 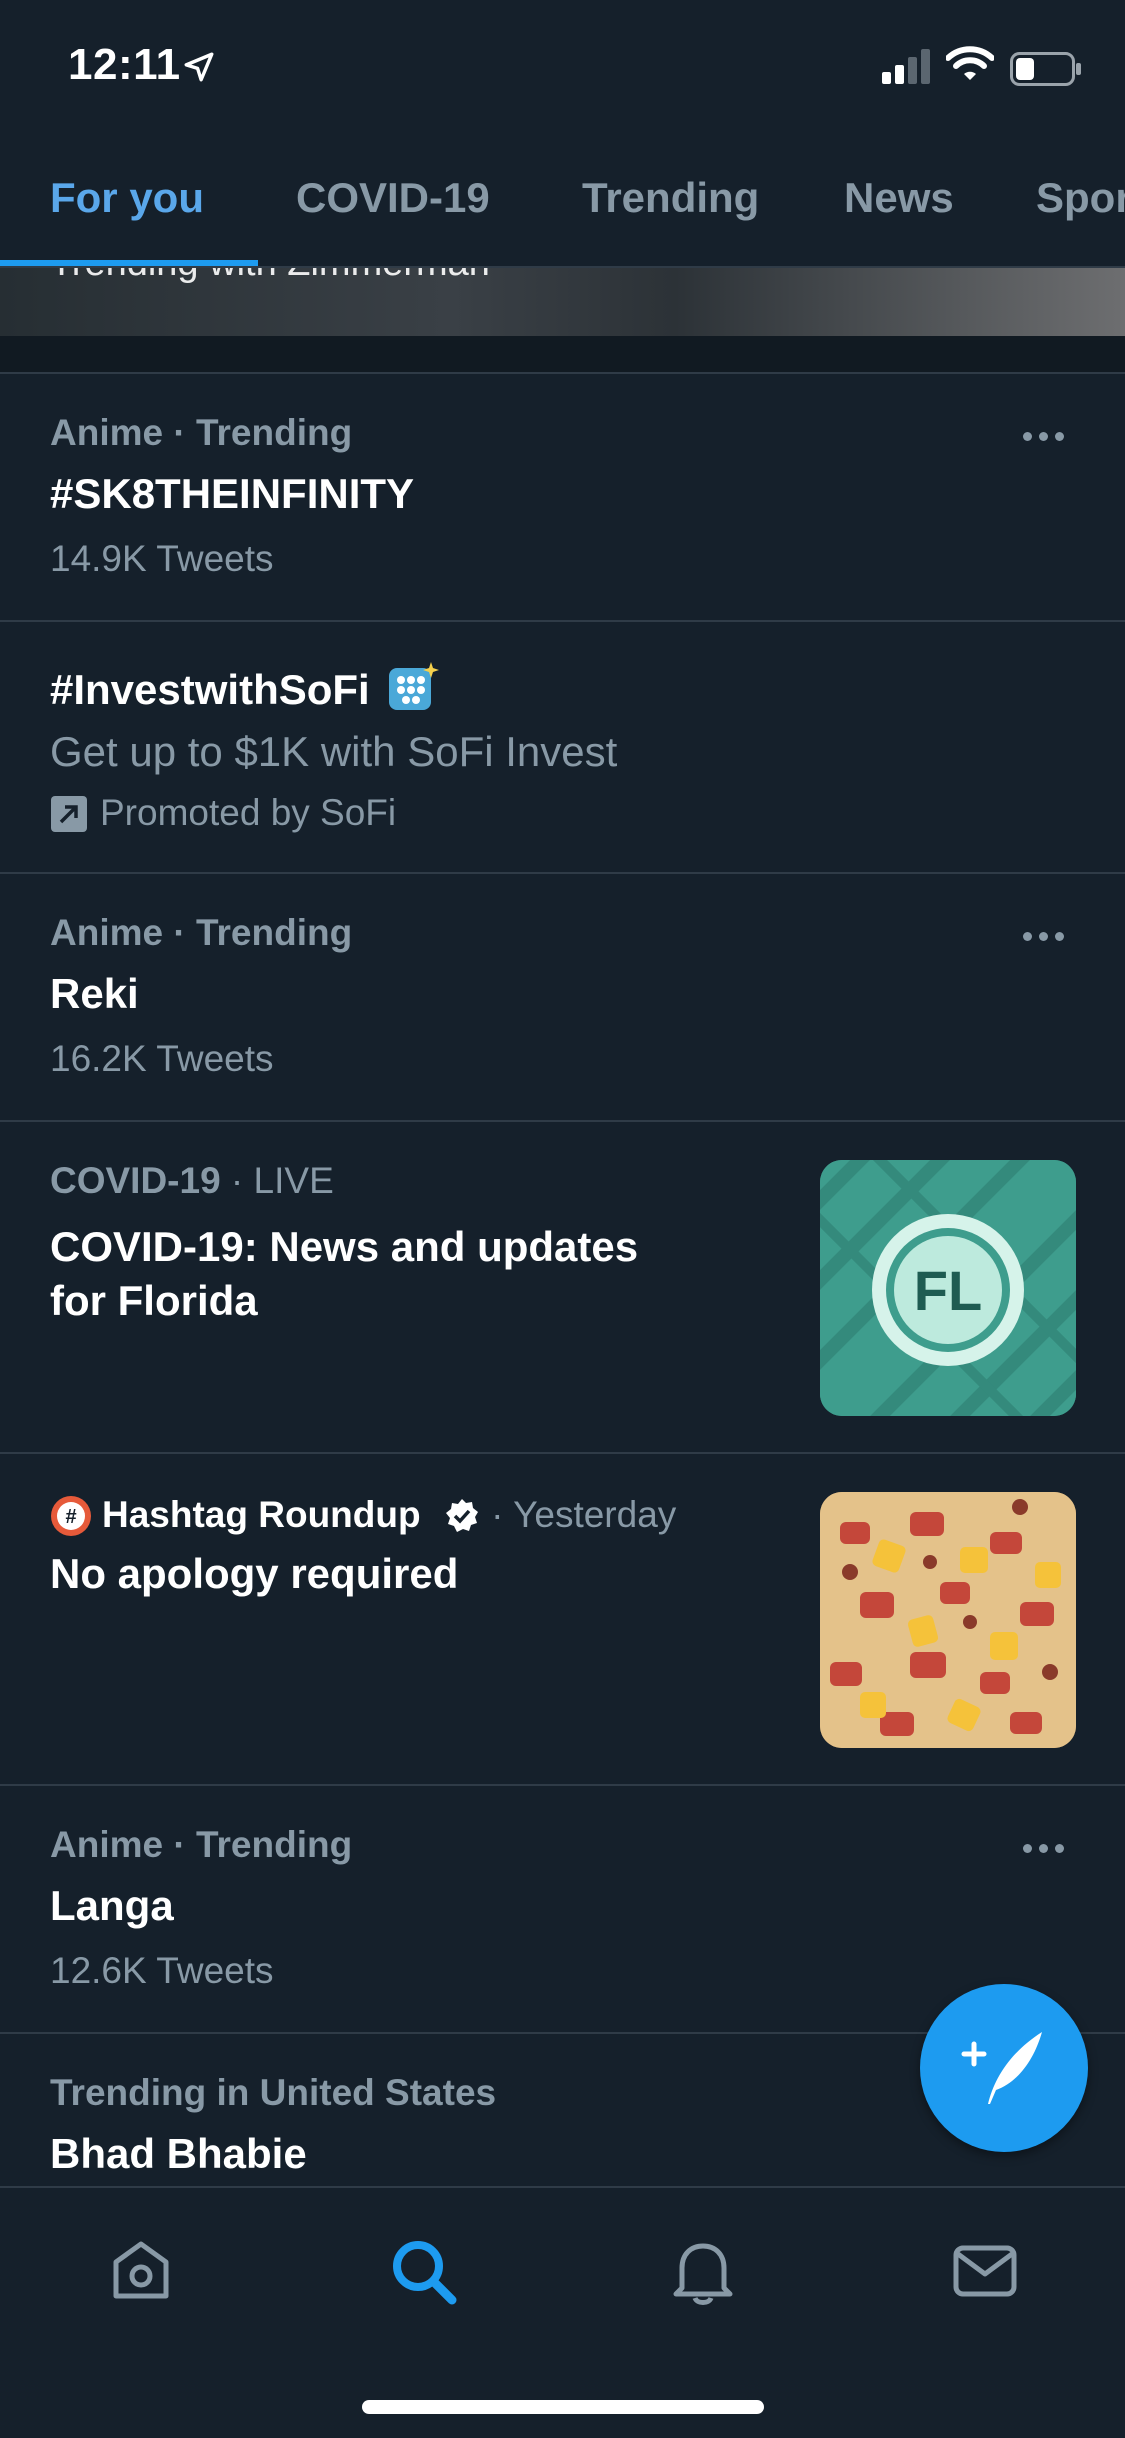 I want to click on explore-tabs: For you COVID-19 Trending News Spor, so click(x=562, y=204).